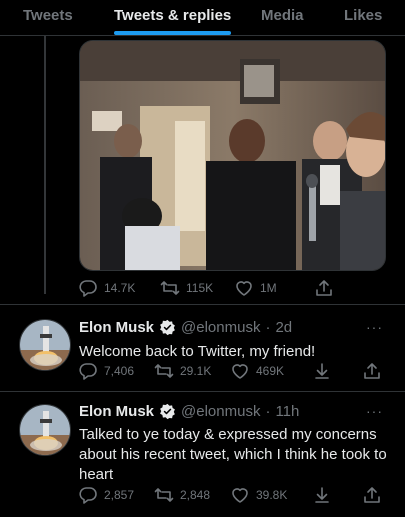  I want to click on retweet-button: 2,848, so click(182, 495).